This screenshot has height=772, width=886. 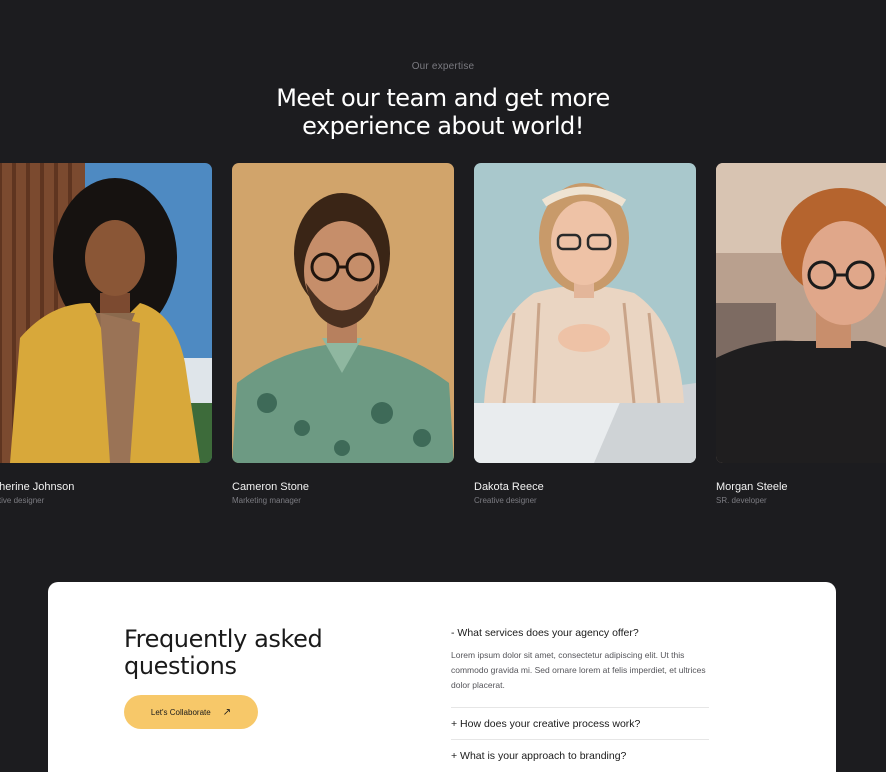 I want to click on team-card: Cameron Stone Marketing manager, so click(x=343, y=334).